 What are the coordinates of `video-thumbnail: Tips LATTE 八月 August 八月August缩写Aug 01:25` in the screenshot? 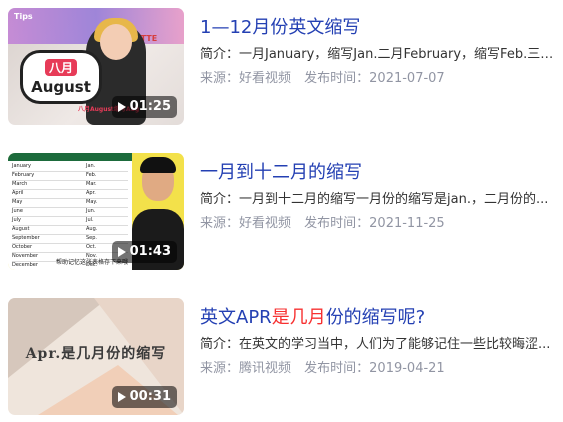 It's located at (96, 66).